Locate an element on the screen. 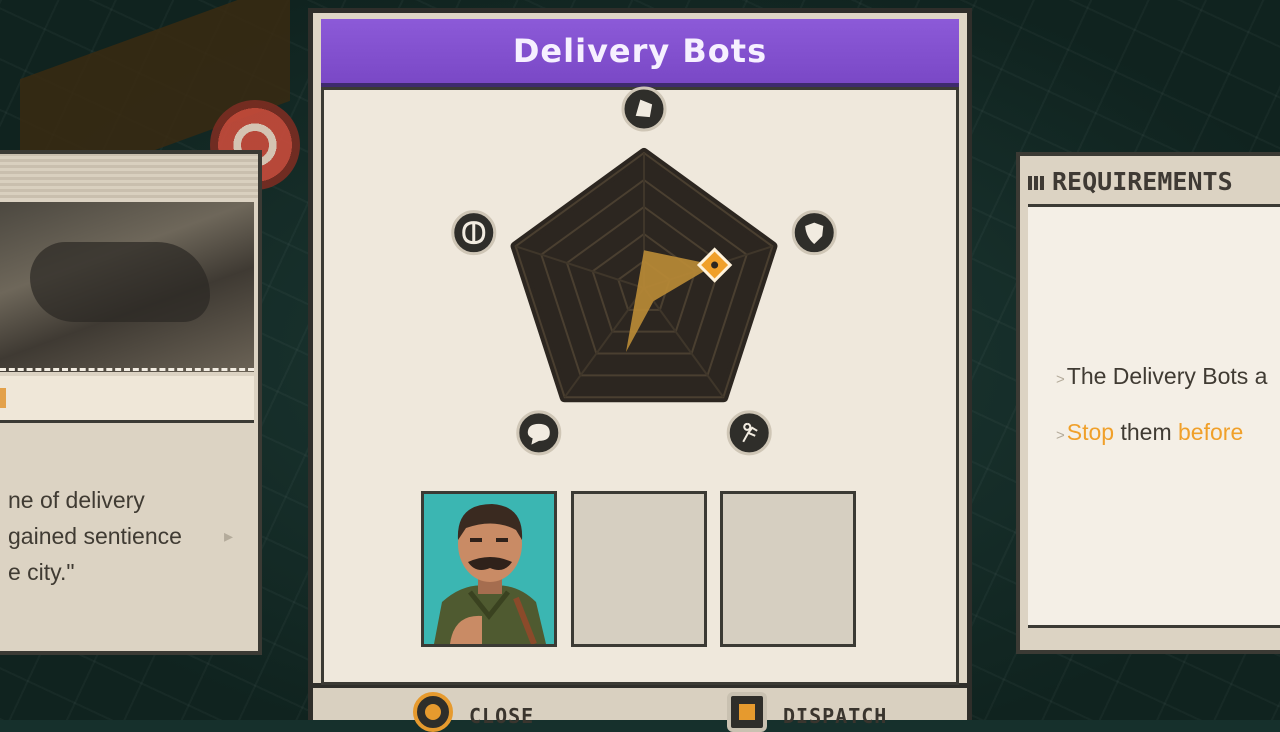 The width and height of the screenshot is (1280, 732). next-arrow-icon: ▸ is located at coordinates (228, 536).